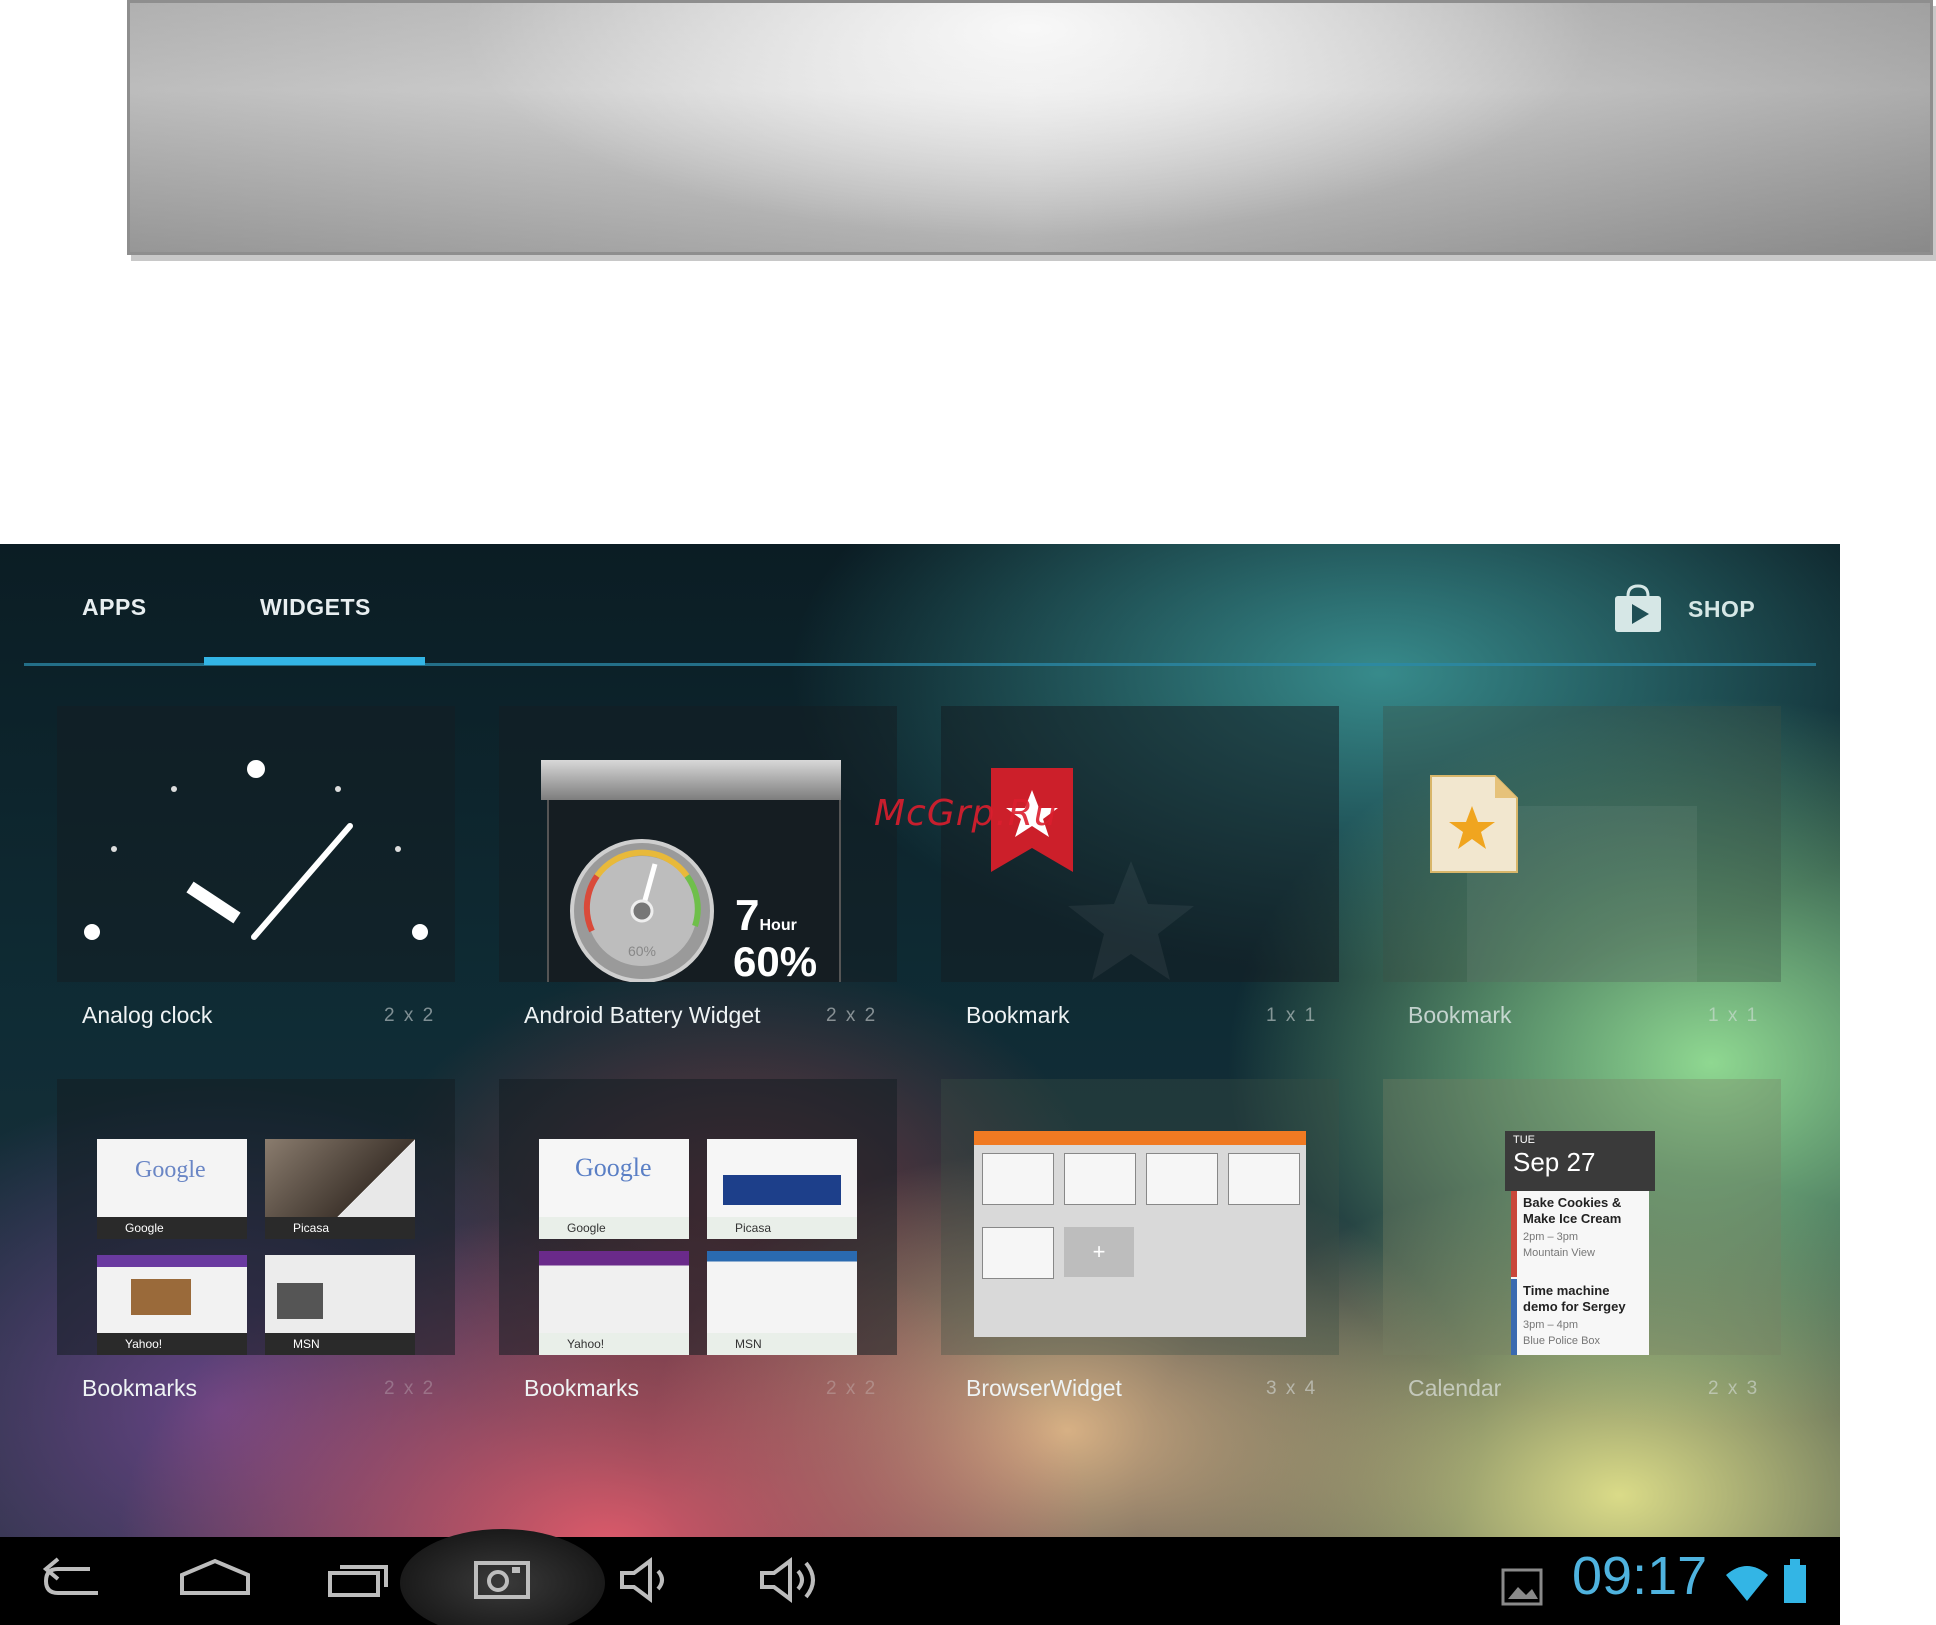  Describe the element at coordinates (642, 910) in the screenshot. I see `battery-gauge-icon: 60%` at that location.